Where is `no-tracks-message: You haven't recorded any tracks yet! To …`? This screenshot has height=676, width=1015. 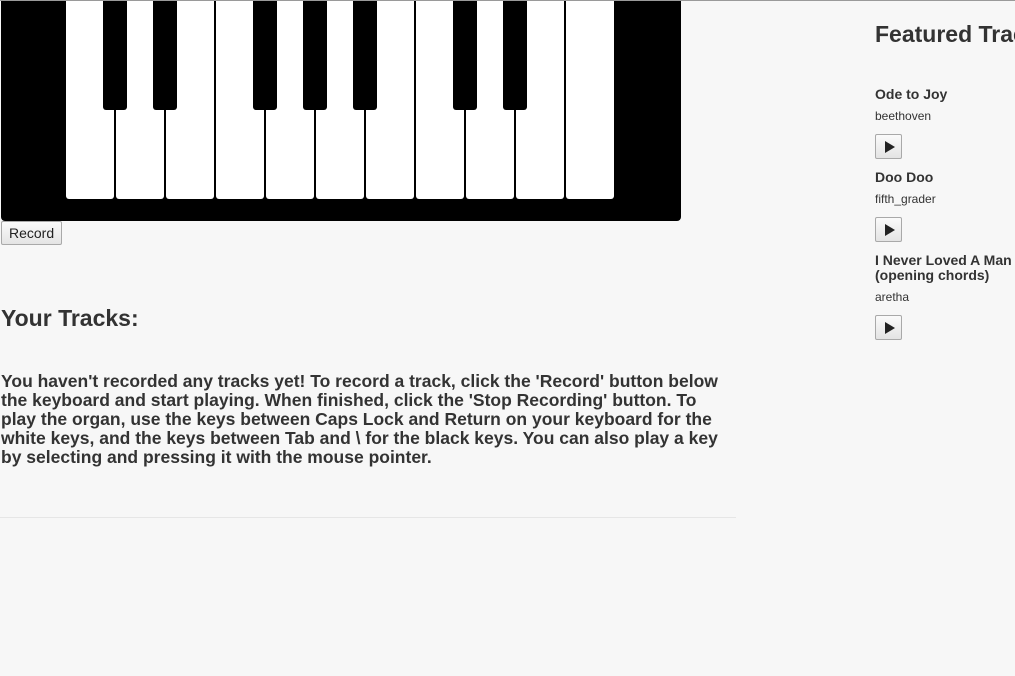
no-tracks-message: You haven't recorded any tracks yet! To … is located at coordinates (359, 419).